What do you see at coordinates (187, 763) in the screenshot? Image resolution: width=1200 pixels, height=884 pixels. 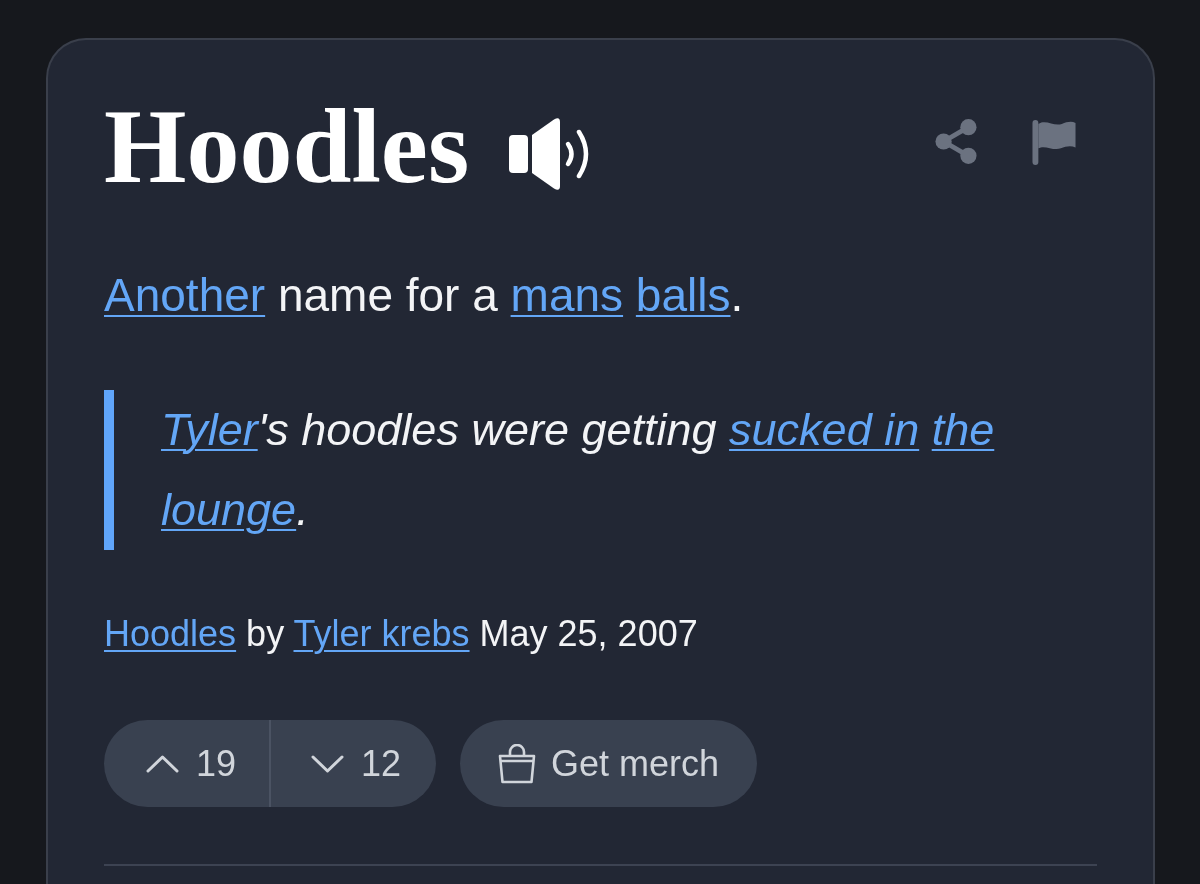 I see `upvote-button: 19` at bounding box center [187, 763].